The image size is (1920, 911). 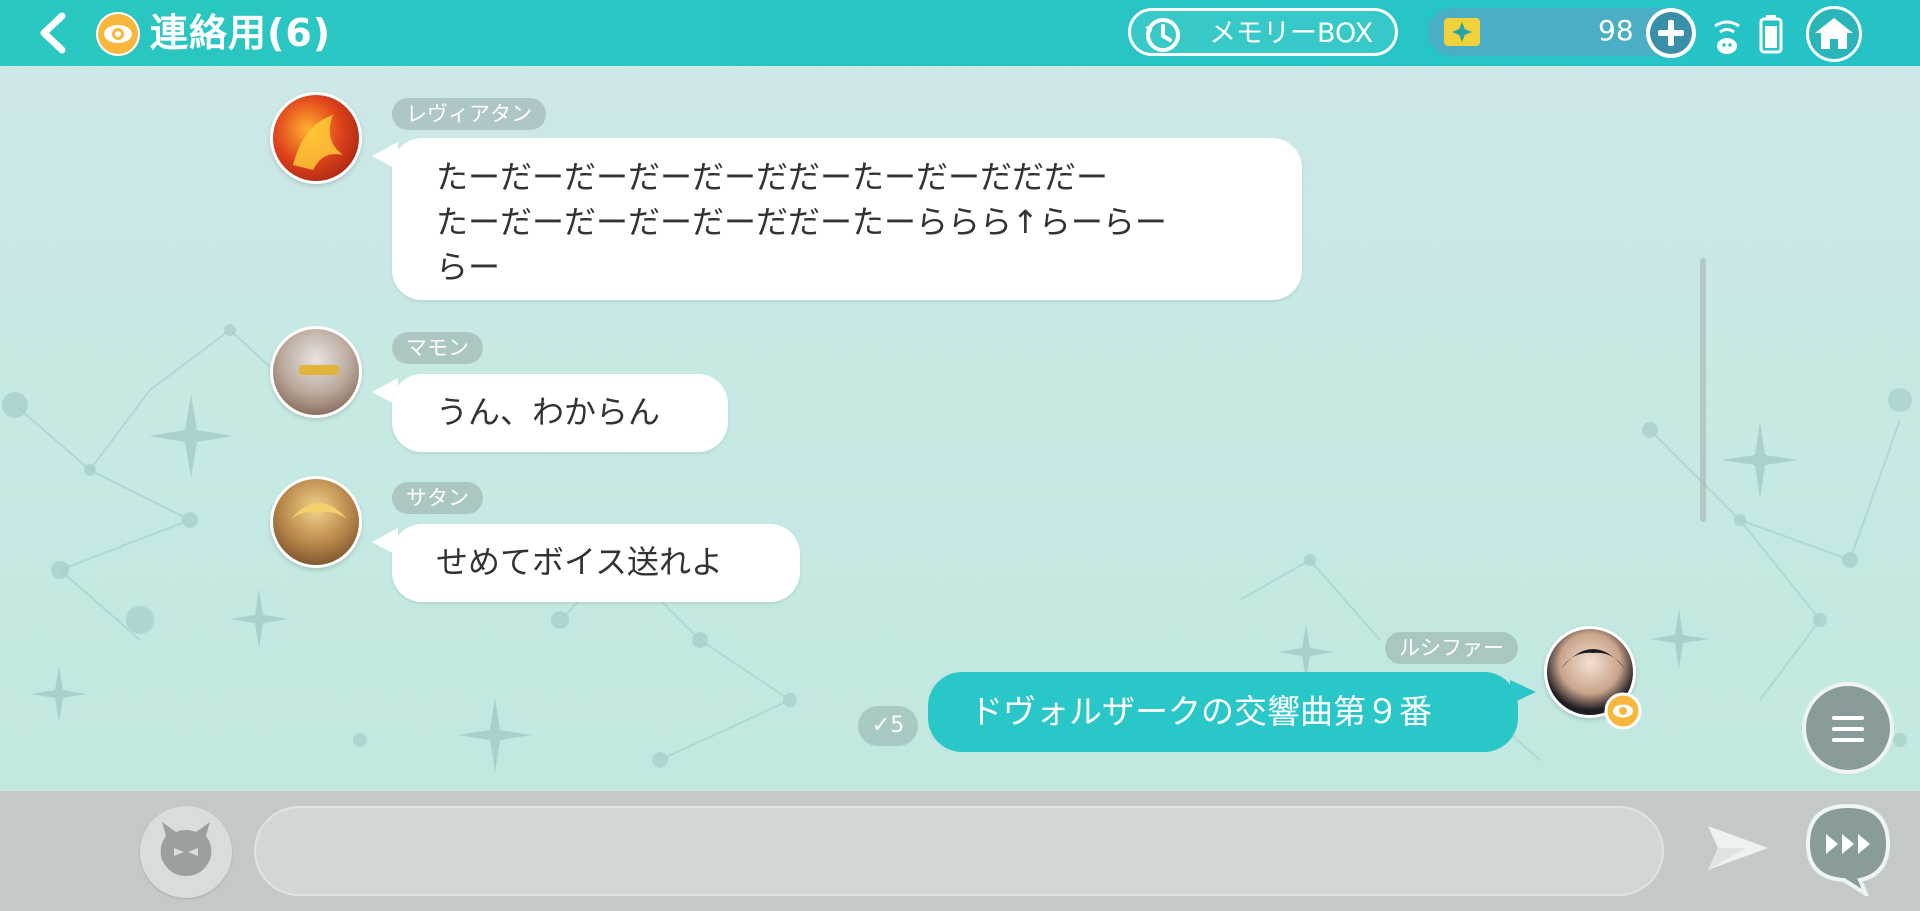 I want to click on sender-name-tag: サタン, so click(x=437, y=498).